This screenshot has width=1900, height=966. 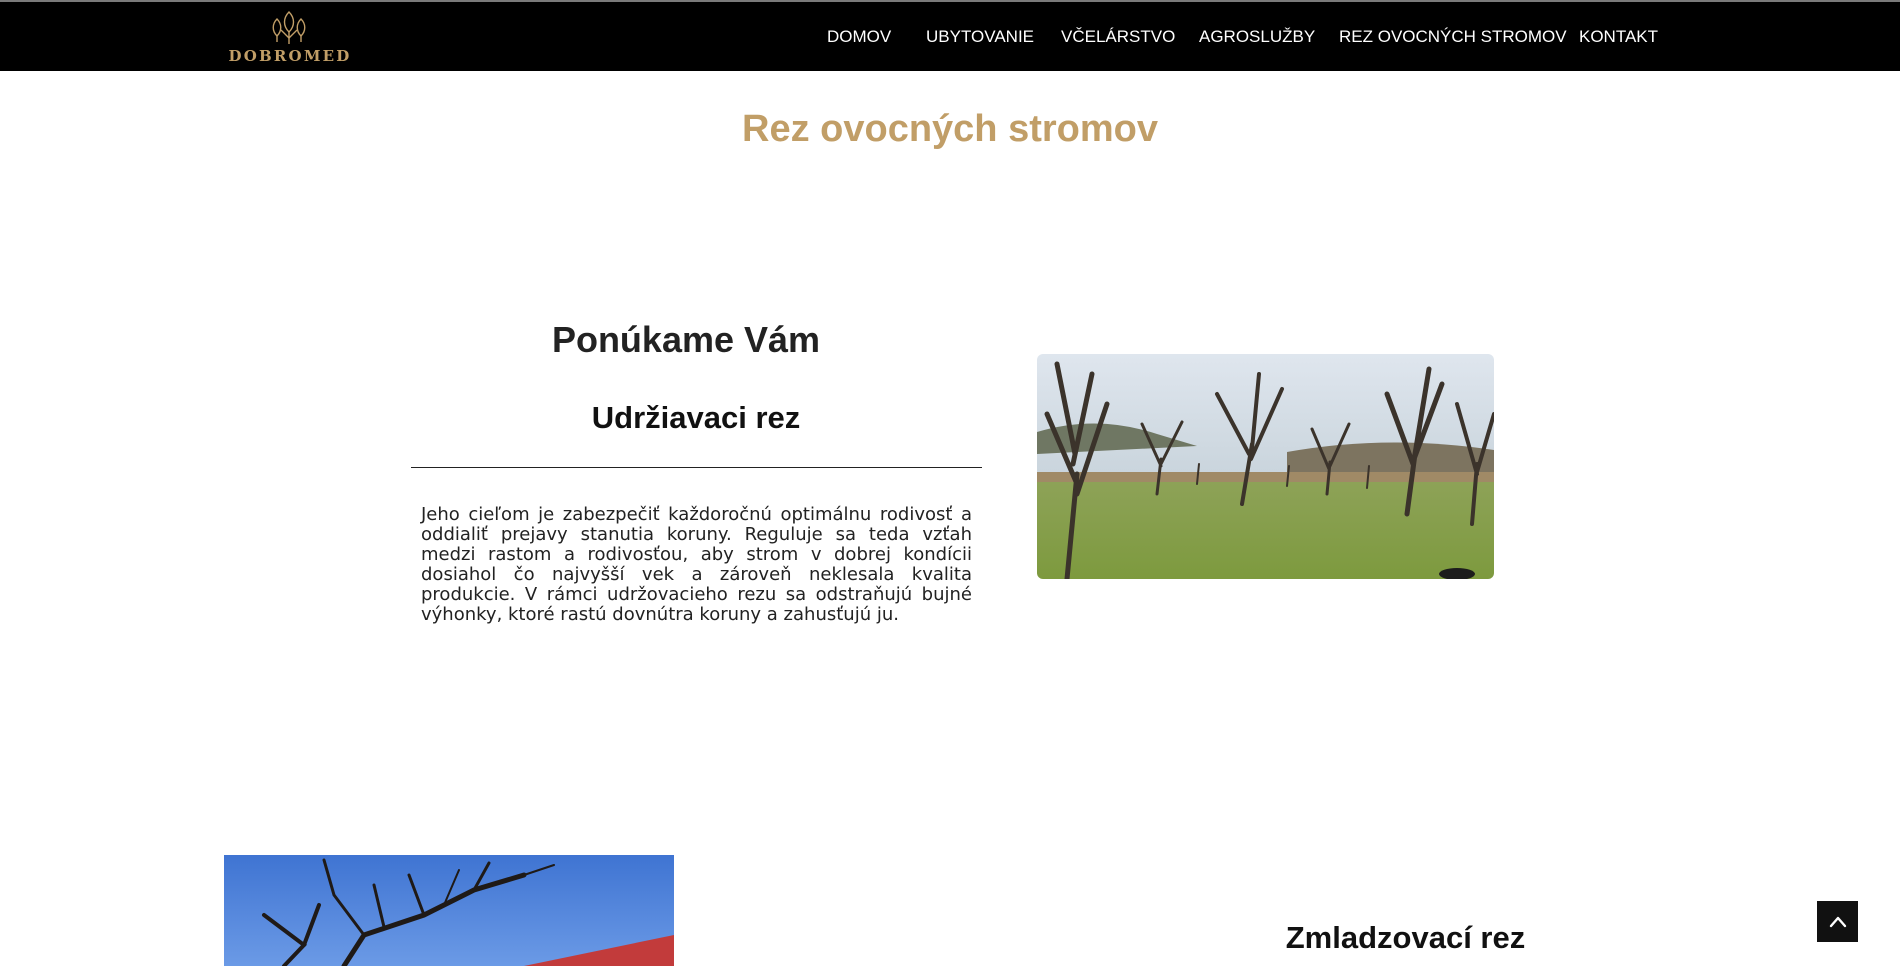 I want to click on nav-item-kontakt: KONTAKT, so click(x=1618, y=37).